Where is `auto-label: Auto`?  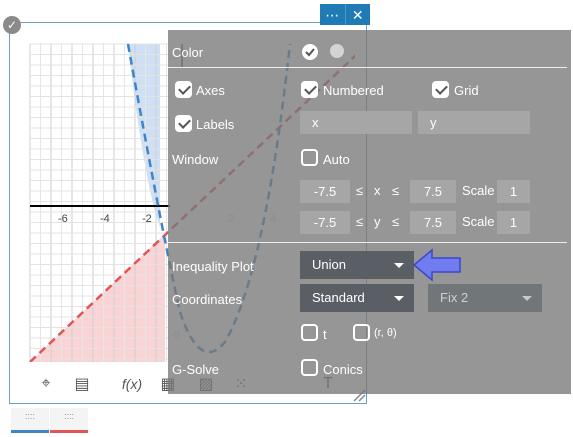 auto-label: Auto is located at coordinates (336, 159).